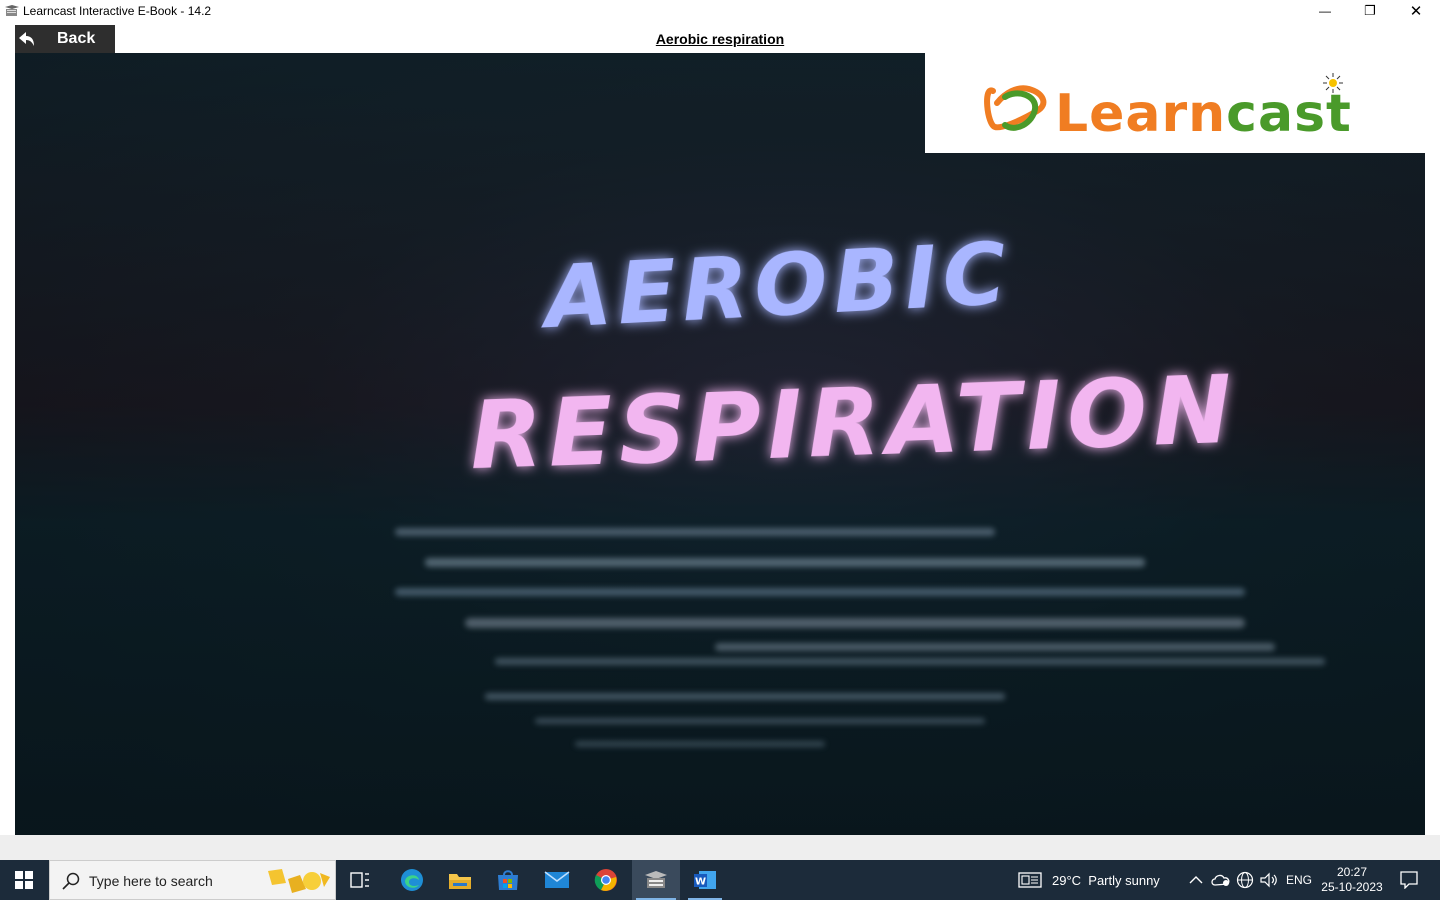 The height and width of the screenshot is (900, 1440). I want to click on close-icon: ✕, so click(1416, 11).